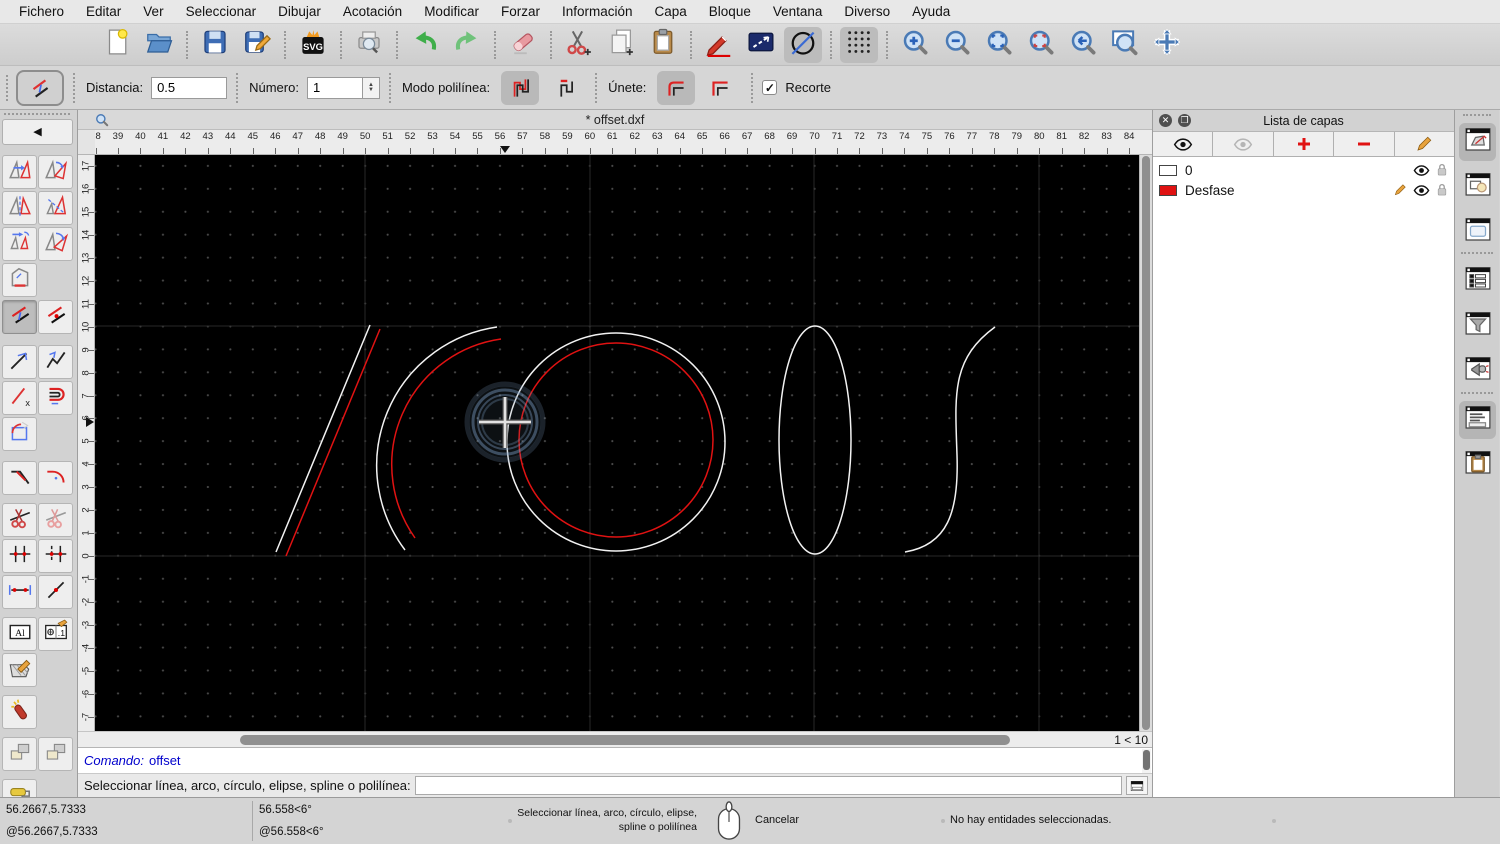 Image resolution: width=1500 pixels, height=844 pixels. What do you see at coordinates (663, 45) in the screenshot?
I see `paste-button` at bounding box center [663, 45].